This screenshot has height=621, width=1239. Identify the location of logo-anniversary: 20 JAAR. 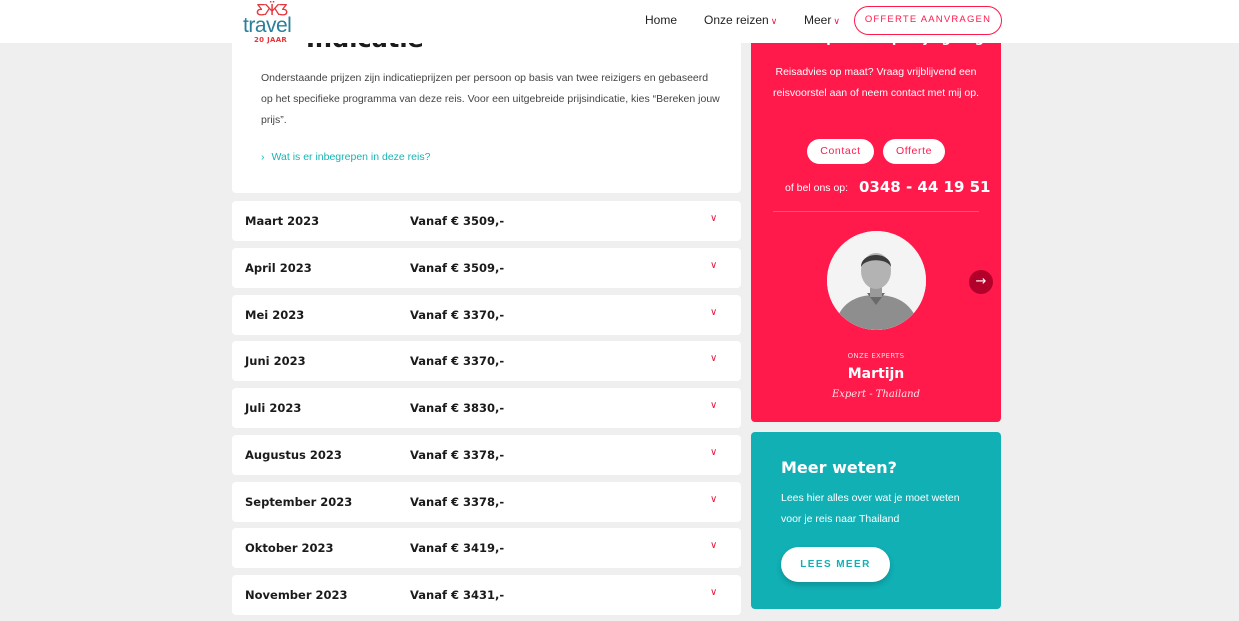
(271, 40).